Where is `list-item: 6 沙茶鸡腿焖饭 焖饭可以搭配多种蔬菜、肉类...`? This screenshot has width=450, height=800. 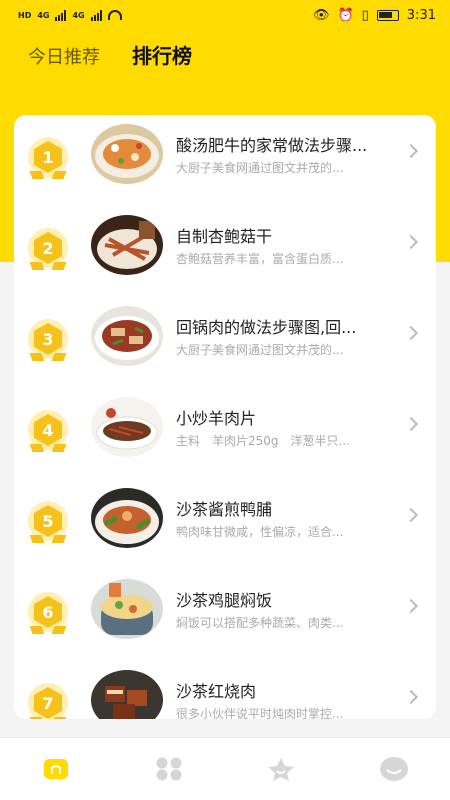 list-item: 6 沙茶鸡腿焖饭 焖饭可以搭配多种蔬菜、肉类... is located at coordinates (225, 621).